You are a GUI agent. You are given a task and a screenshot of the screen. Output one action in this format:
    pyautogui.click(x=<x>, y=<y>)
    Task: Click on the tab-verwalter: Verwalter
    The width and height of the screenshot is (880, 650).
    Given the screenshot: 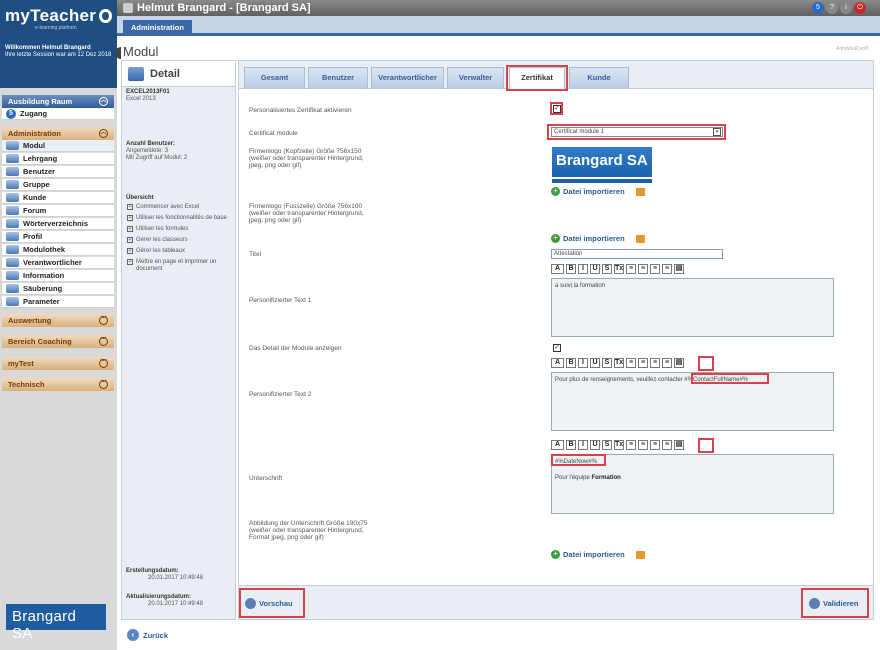 What is the action you would take?
    pyautogui.click(x=475, y=78)
    